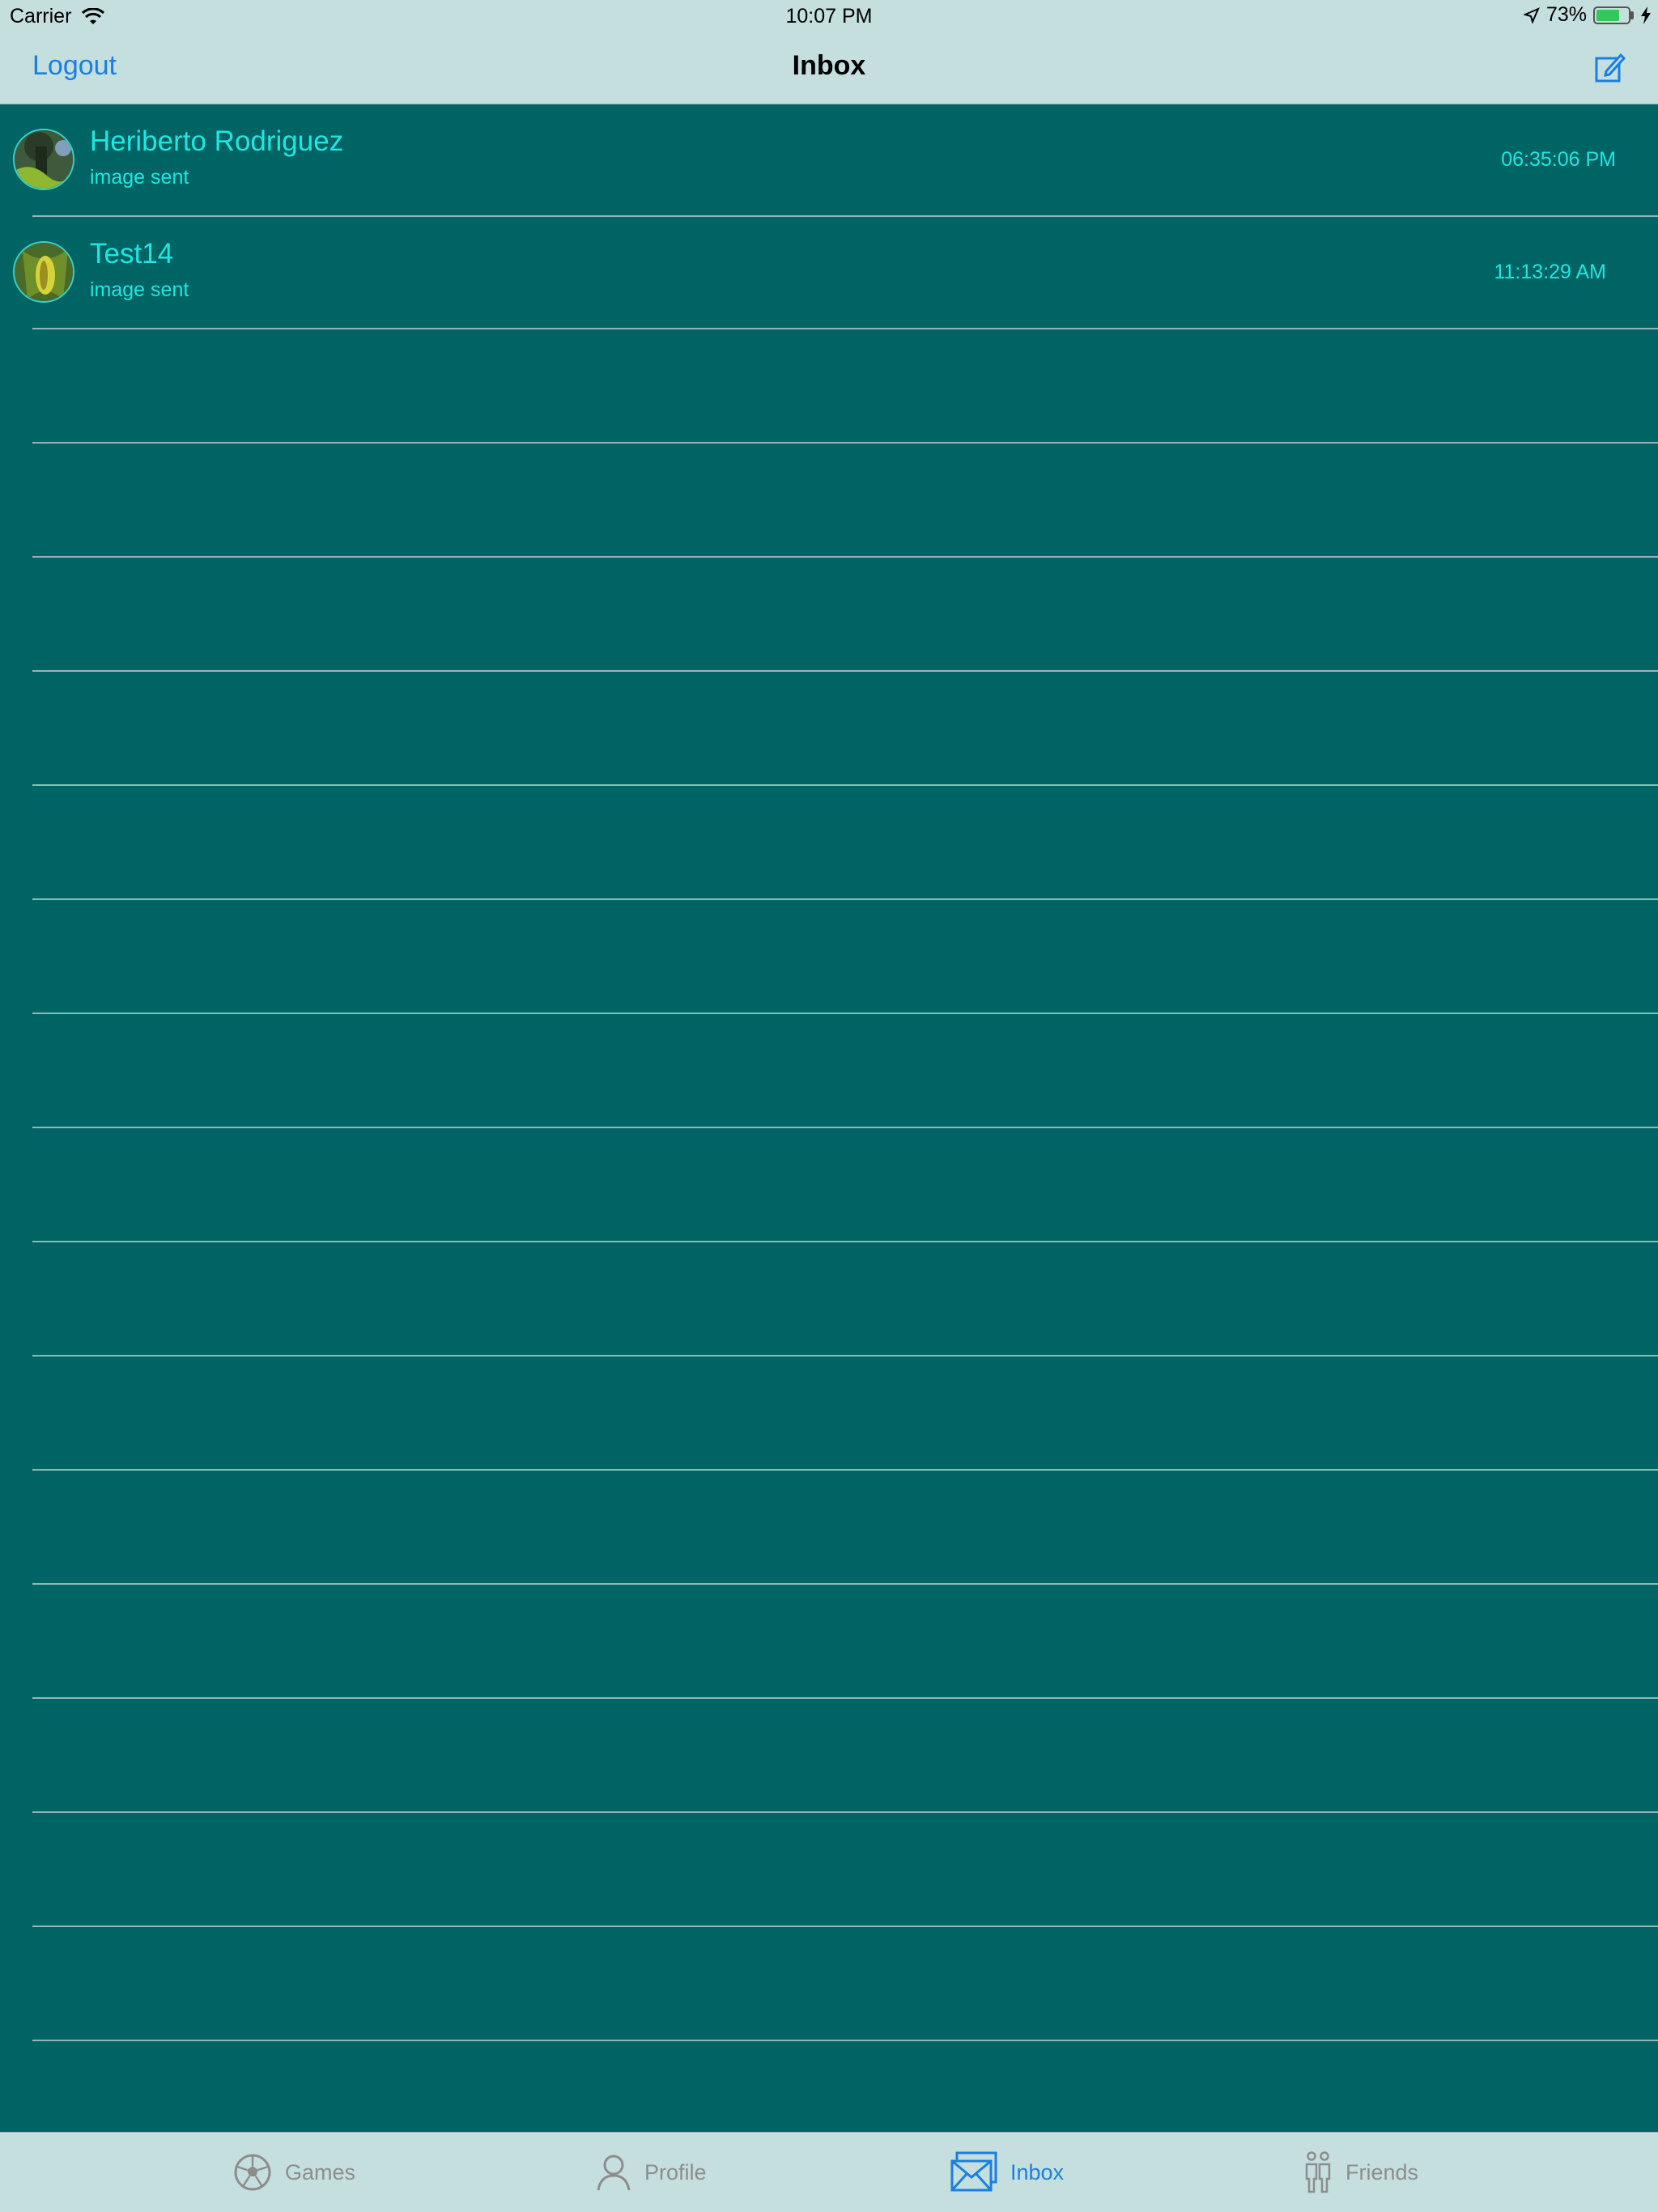 The image size is (1658, 2212). Describe the element at coordinates (1609, 68) in the screenshot. I see `compose-icon` at that location.